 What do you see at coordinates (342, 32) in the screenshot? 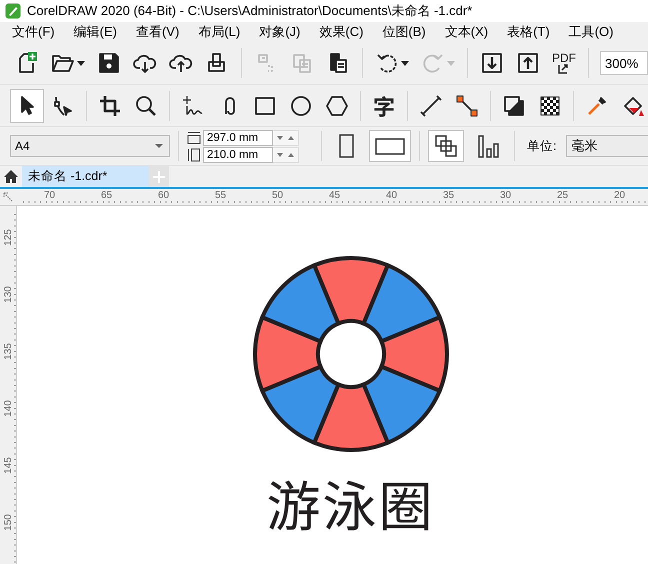
I see `menu-item: 效果(C)` at bounding box center [342, 32].